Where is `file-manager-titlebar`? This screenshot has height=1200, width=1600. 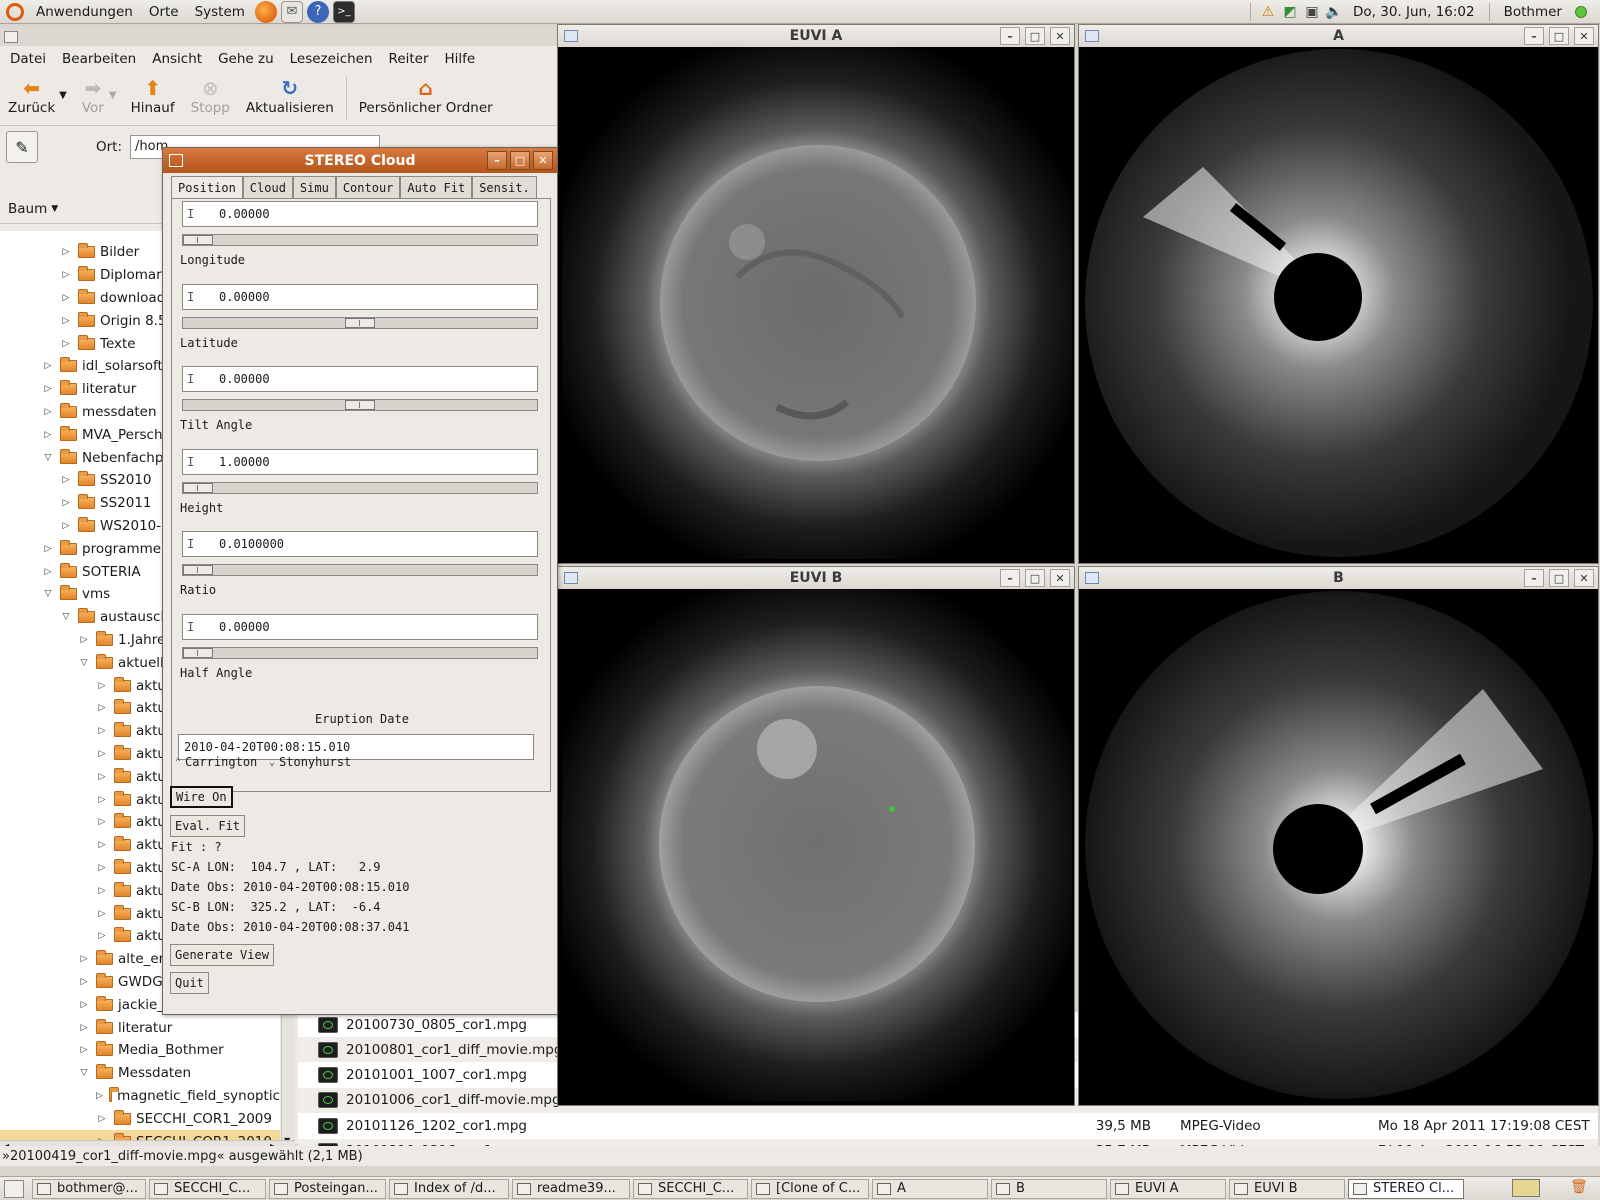
file-manager-titlebar is located at coordinates (278, 36).